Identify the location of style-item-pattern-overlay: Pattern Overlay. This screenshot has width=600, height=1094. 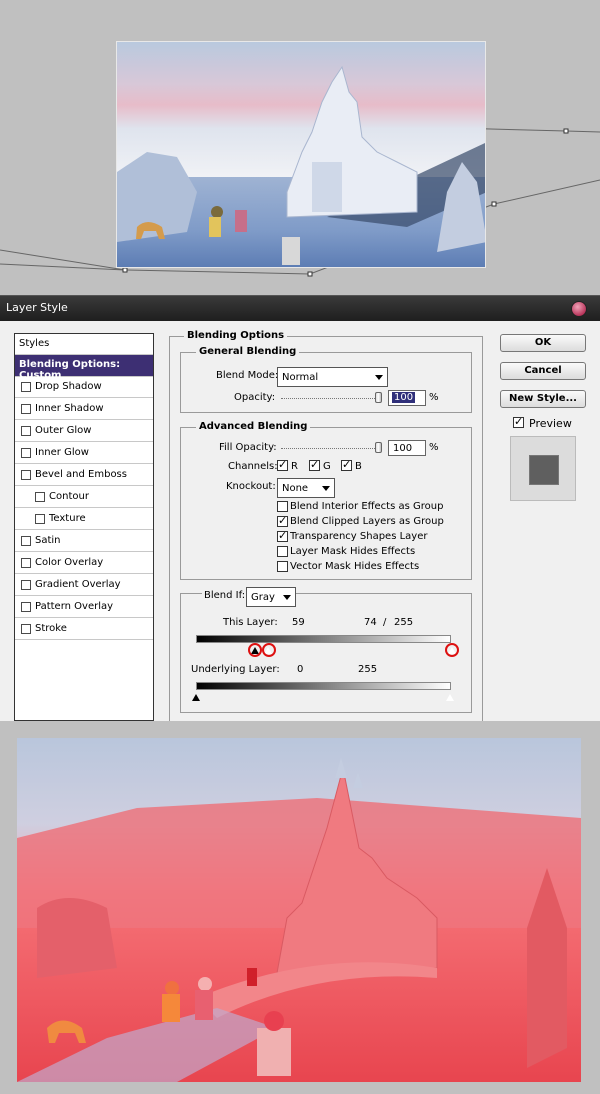
(84, 607).